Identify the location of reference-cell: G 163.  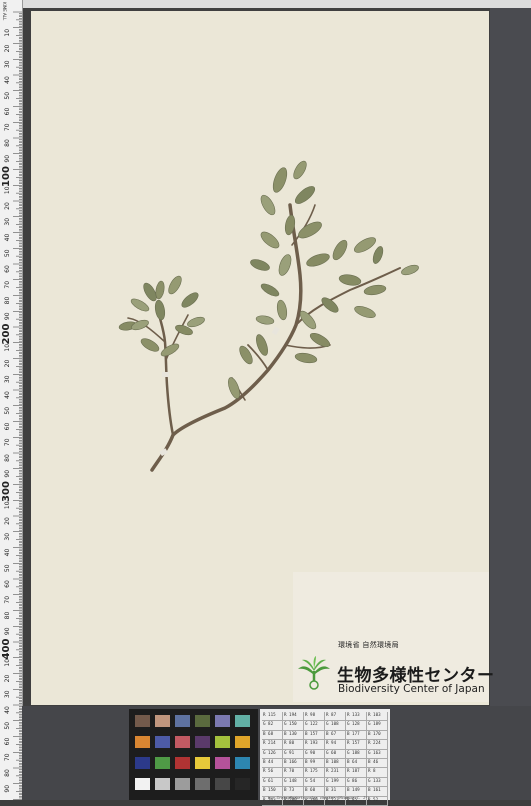
(377, 753).